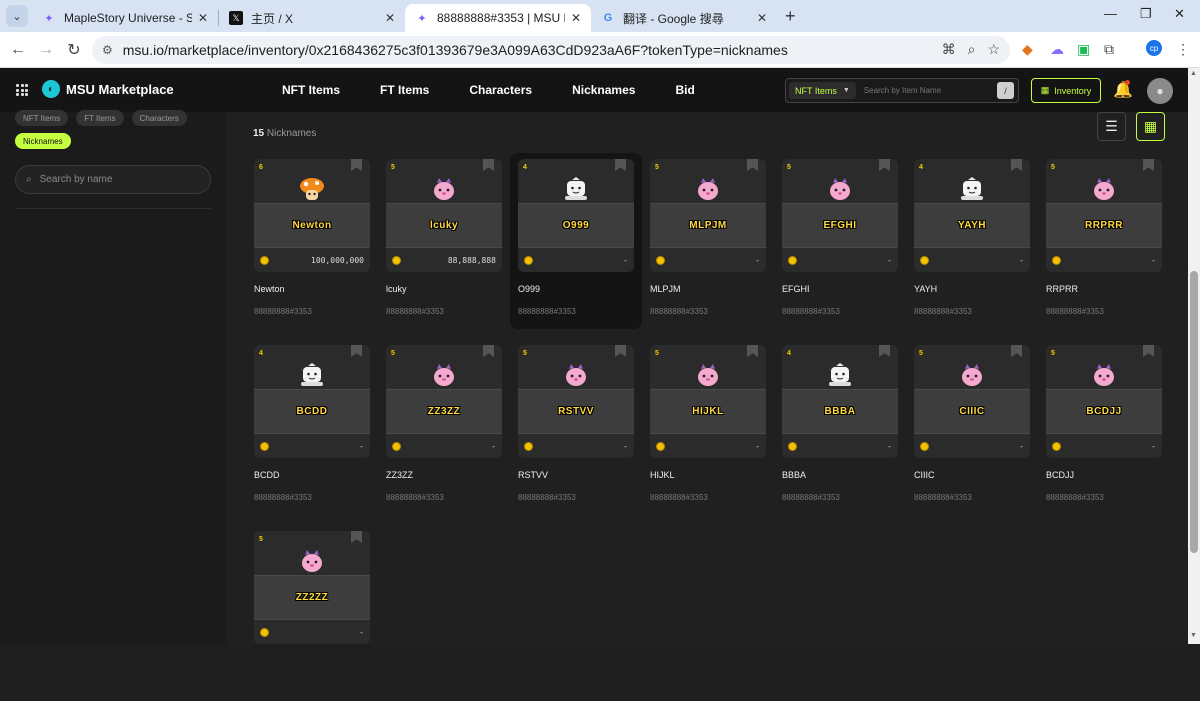  I want to click on nickname-plate: YAYH, so click(972, 225).